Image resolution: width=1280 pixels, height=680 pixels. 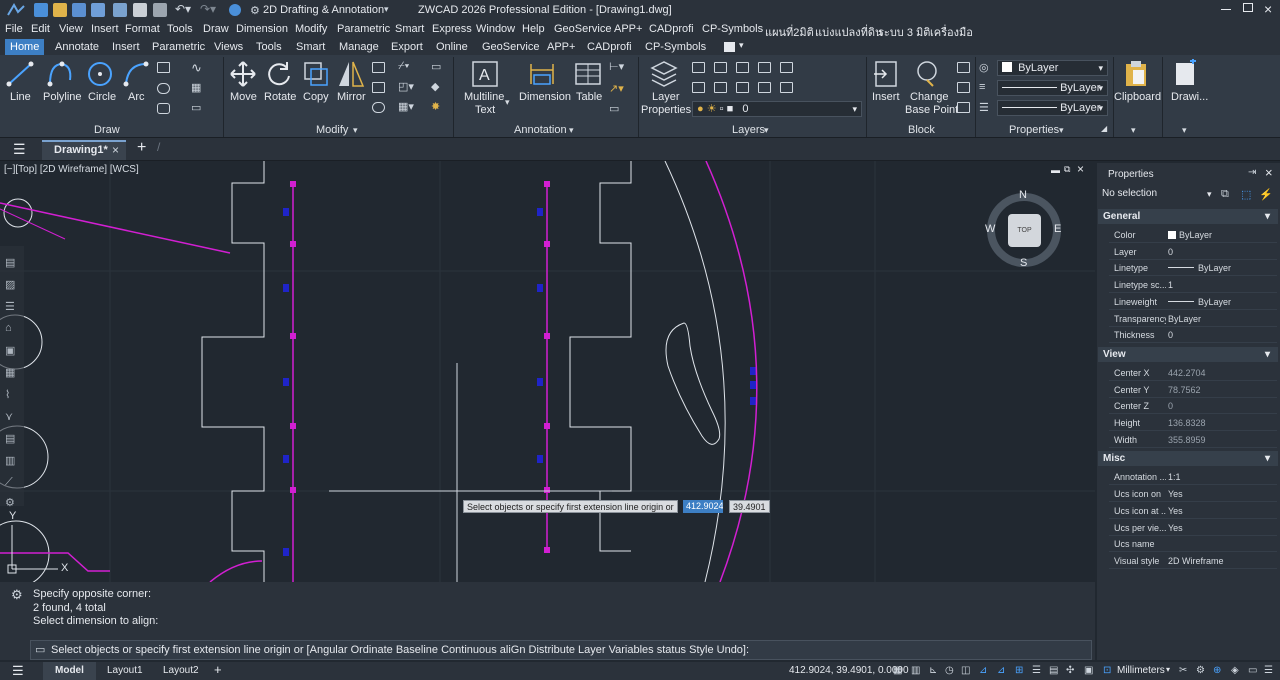 I want to click on menu-dimension: Dimension, so click(x=262, y=29).